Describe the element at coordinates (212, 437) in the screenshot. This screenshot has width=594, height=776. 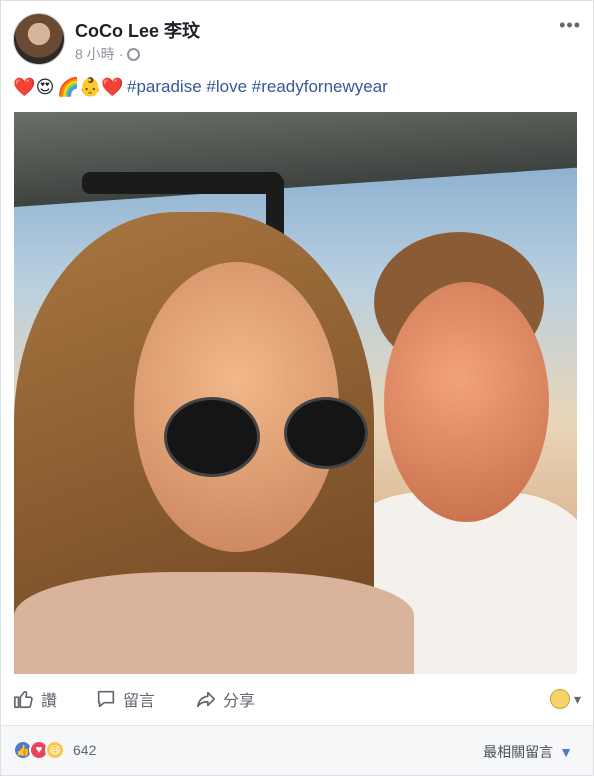
I see `sunglasses-left-lens` at that location.